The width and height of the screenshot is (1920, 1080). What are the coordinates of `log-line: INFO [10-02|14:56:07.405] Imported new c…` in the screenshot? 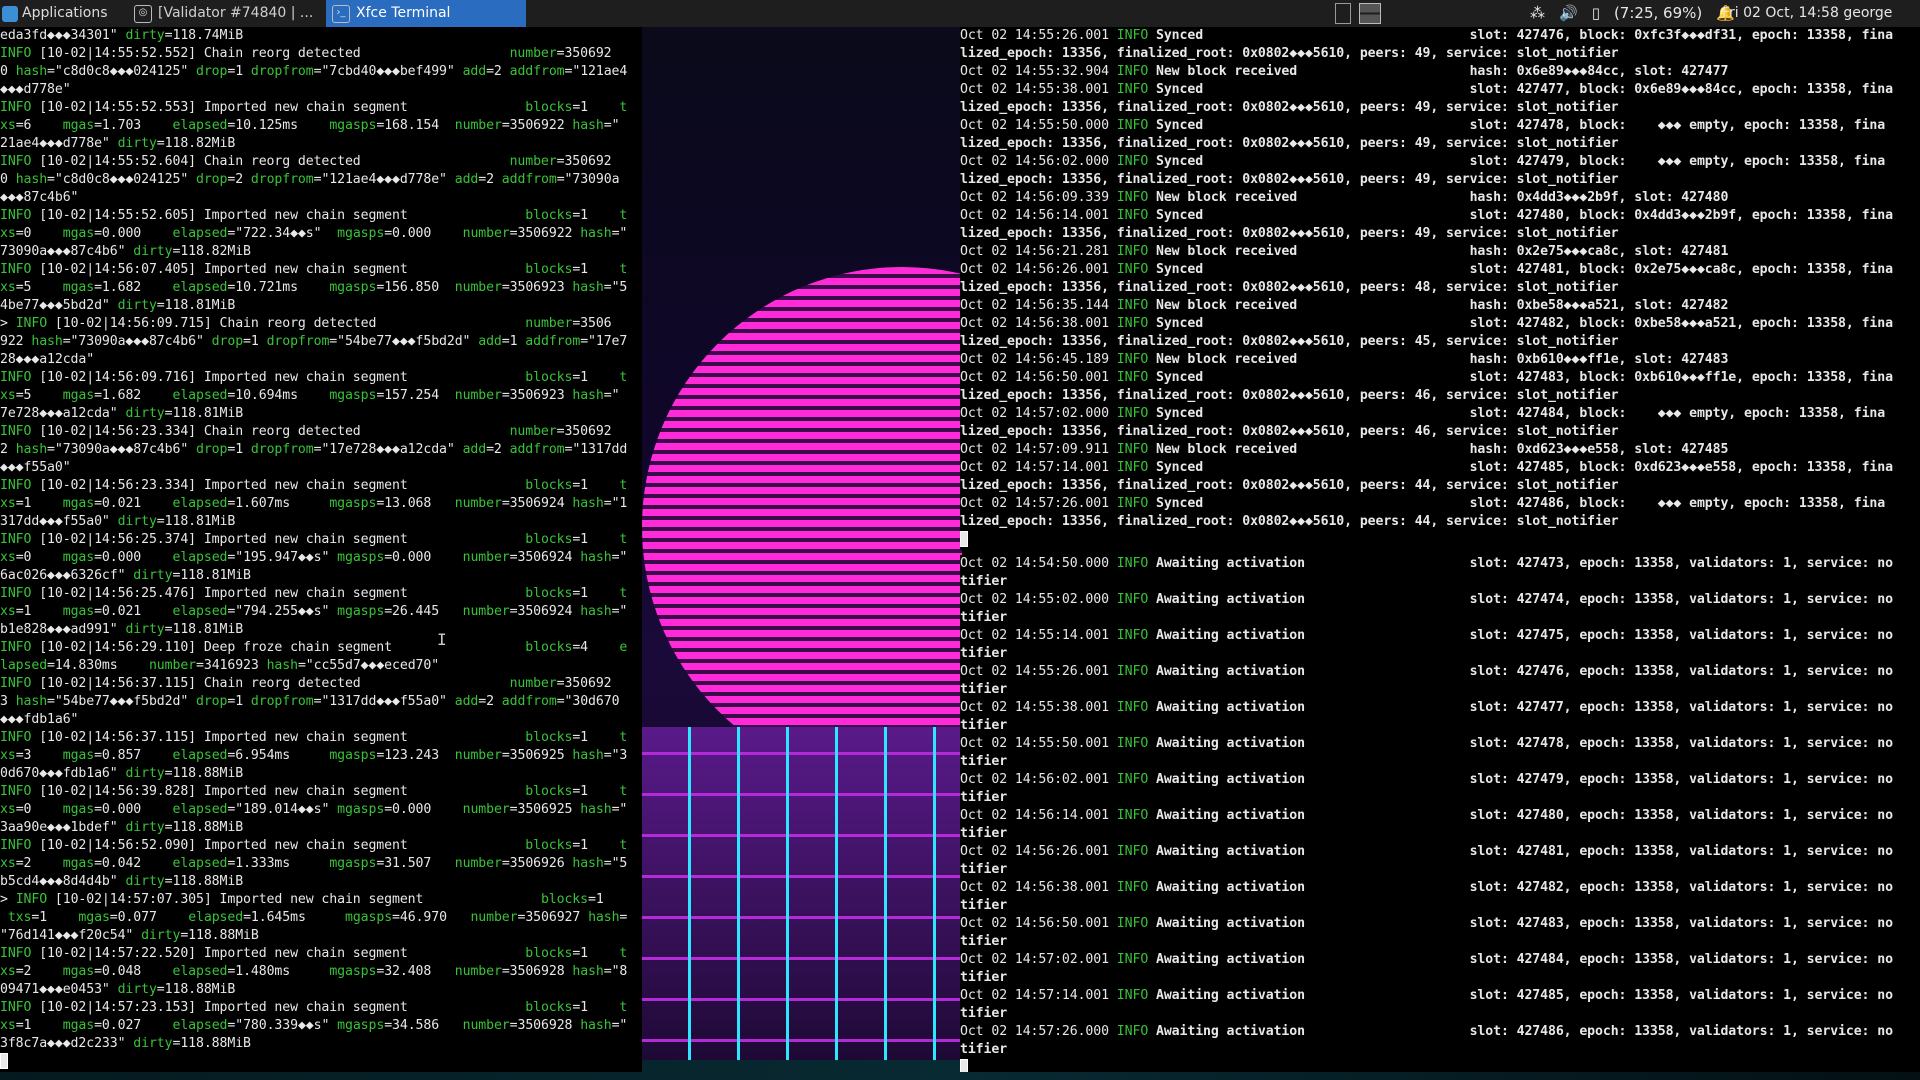 It's located at (321, 270).